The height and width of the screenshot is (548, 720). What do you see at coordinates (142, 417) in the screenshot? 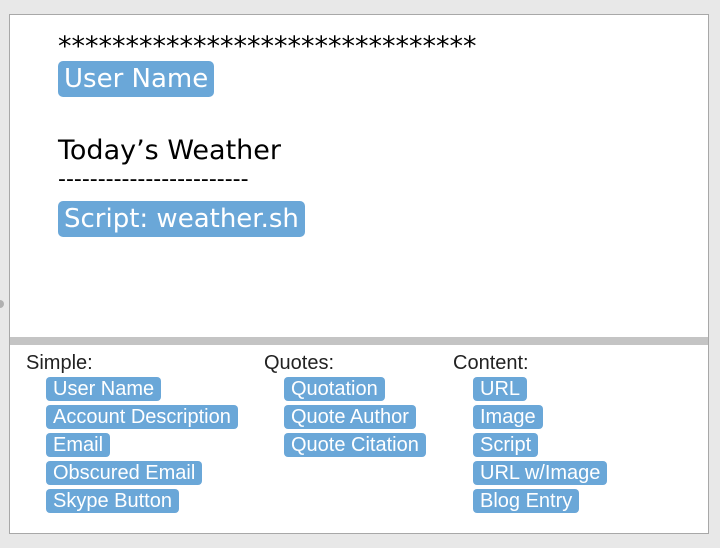
I see `token-account-description: Account Description` at bounding box center [142, 417].